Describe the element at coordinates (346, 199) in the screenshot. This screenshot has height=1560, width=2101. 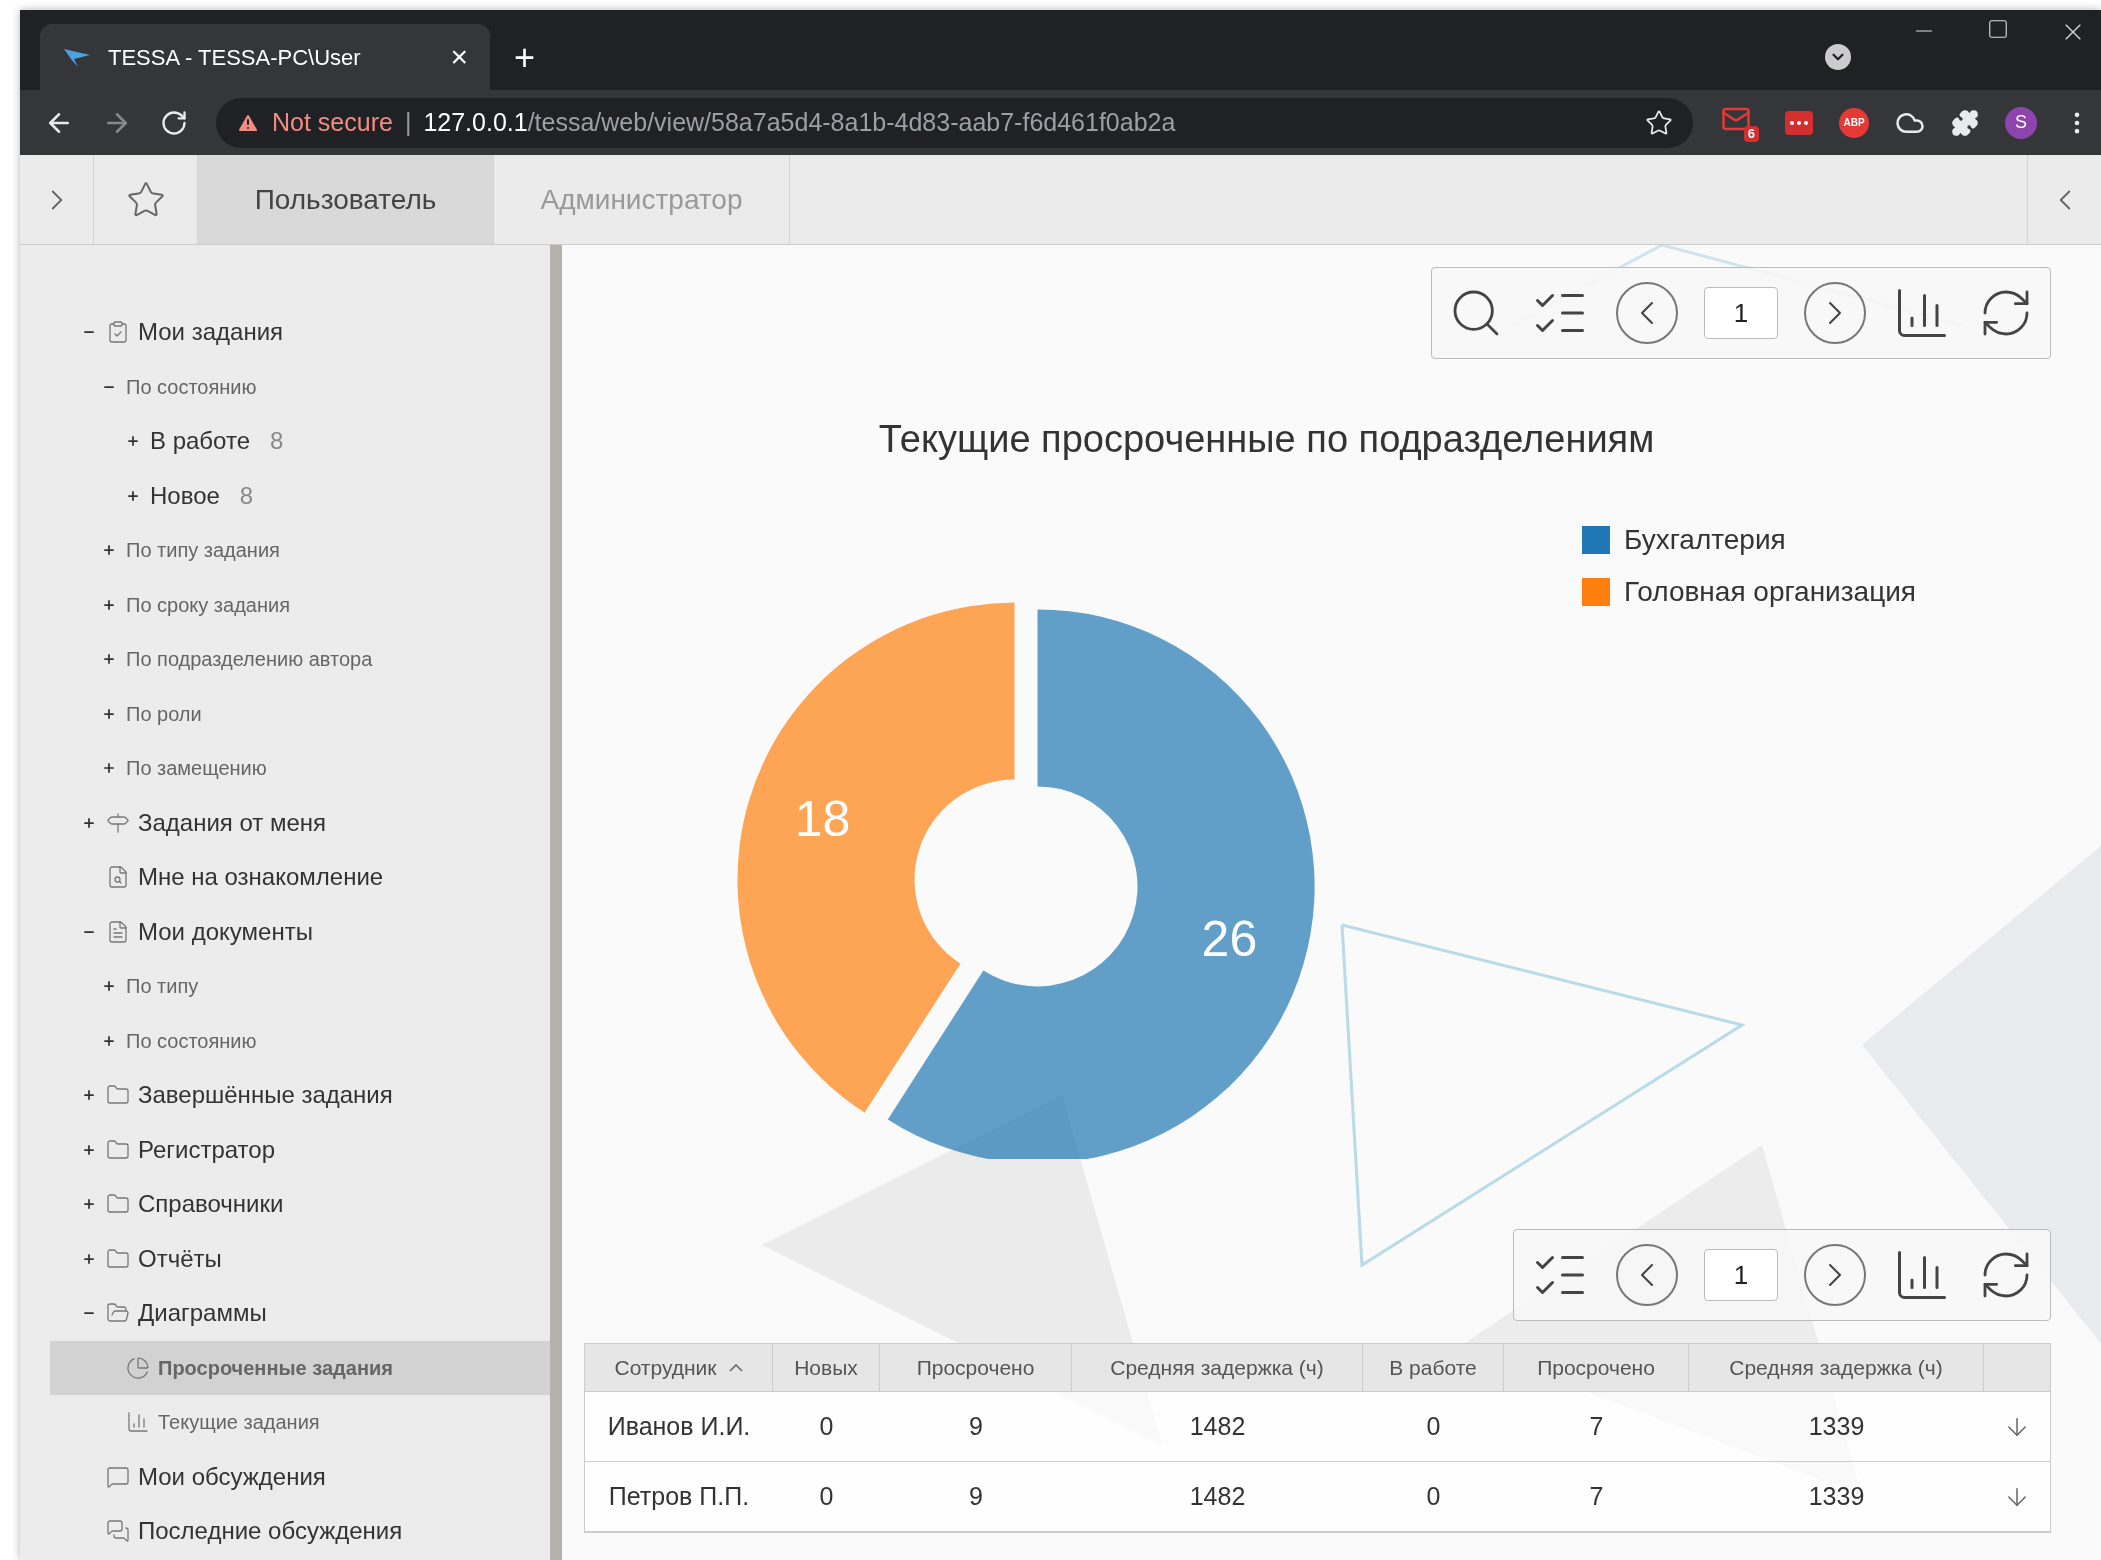
I see `workspace-tab: Пользователь` at that location.